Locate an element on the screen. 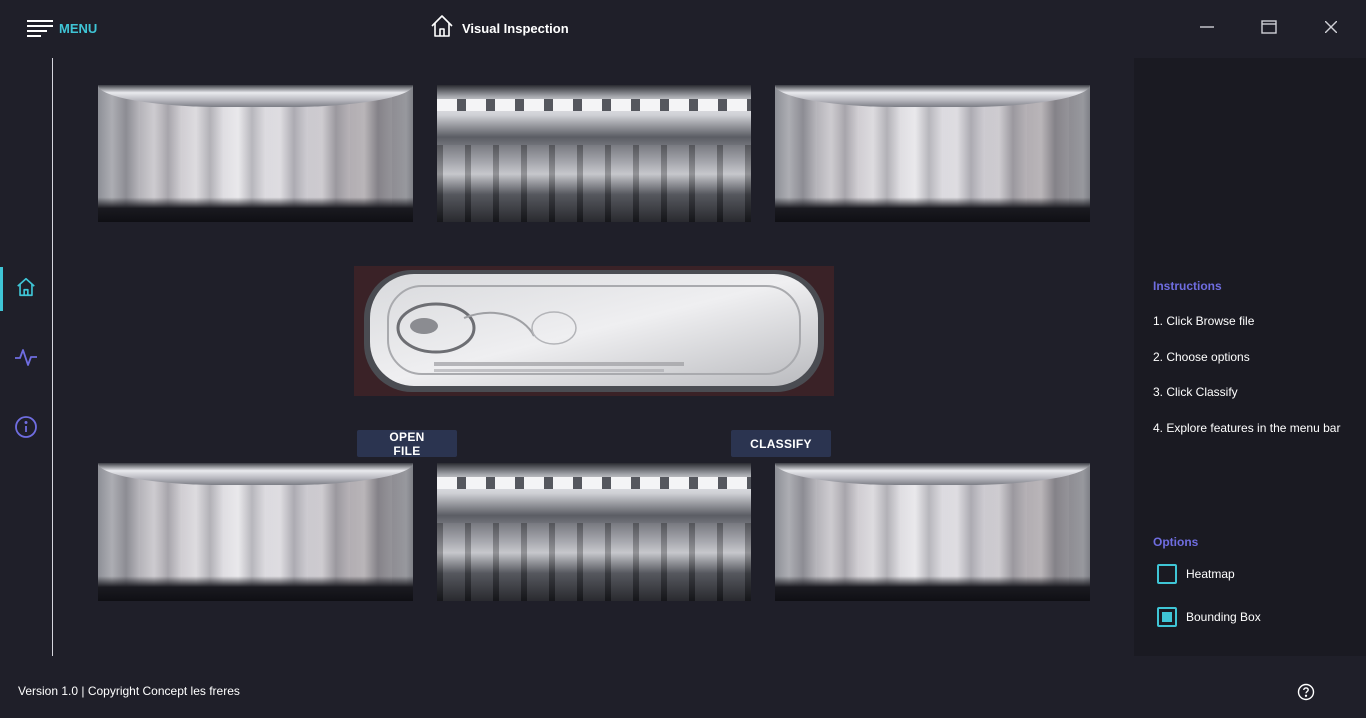  instruction-step: 4. Explore features in the menu bar is located at coordinates (1247, 428).